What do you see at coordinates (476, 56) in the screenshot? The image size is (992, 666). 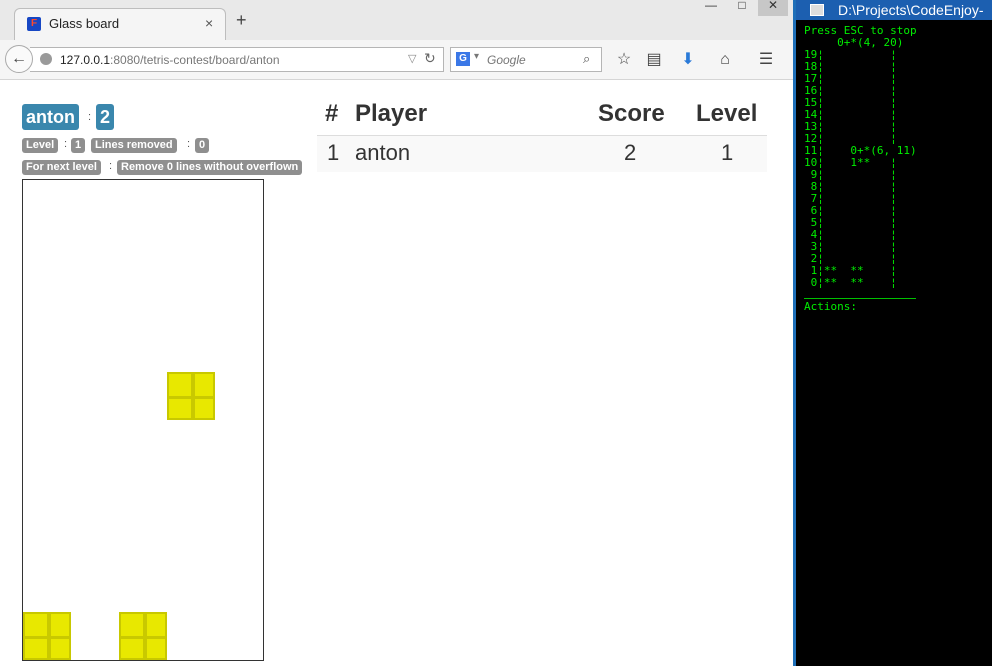 I see `search-engine-dropdown-icon: ▾` at bounding box center [476, 56].